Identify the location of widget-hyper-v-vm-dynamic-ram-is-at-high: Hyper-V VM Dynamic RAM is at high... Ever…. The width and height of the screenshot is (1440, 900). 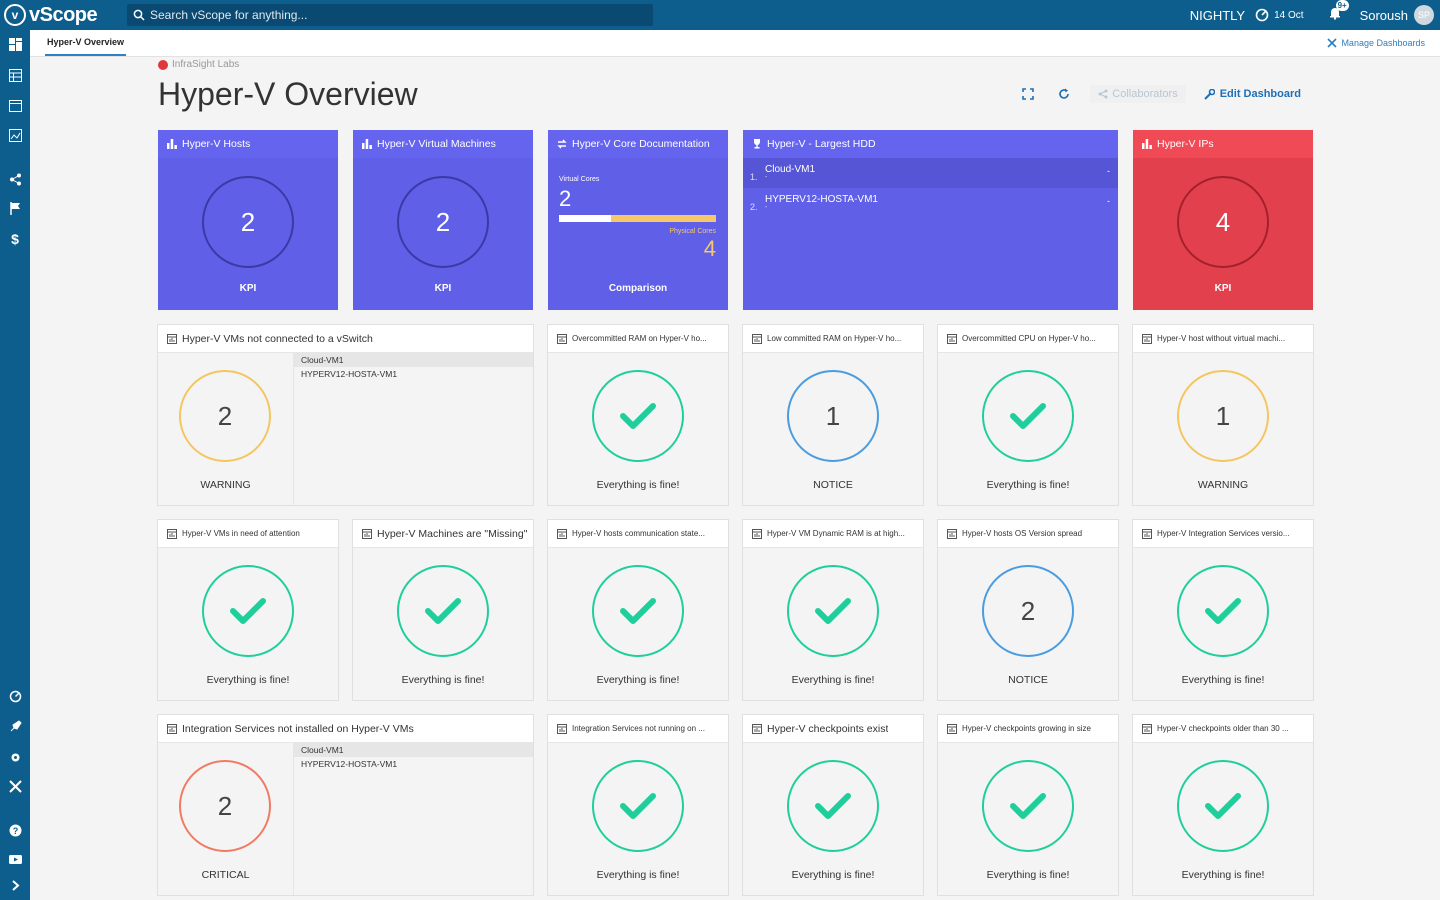
(833, 610).